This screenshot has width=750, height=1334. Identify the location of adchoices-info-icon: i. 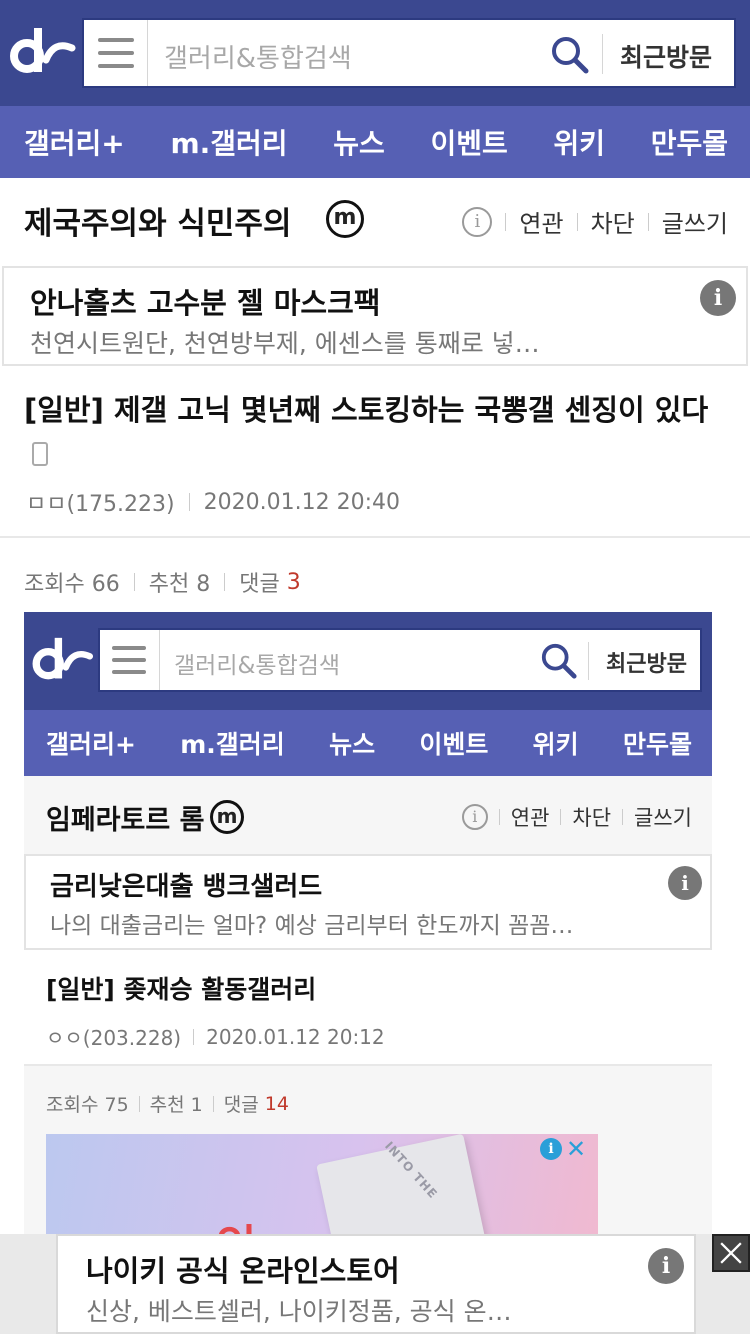
(551, 1149).